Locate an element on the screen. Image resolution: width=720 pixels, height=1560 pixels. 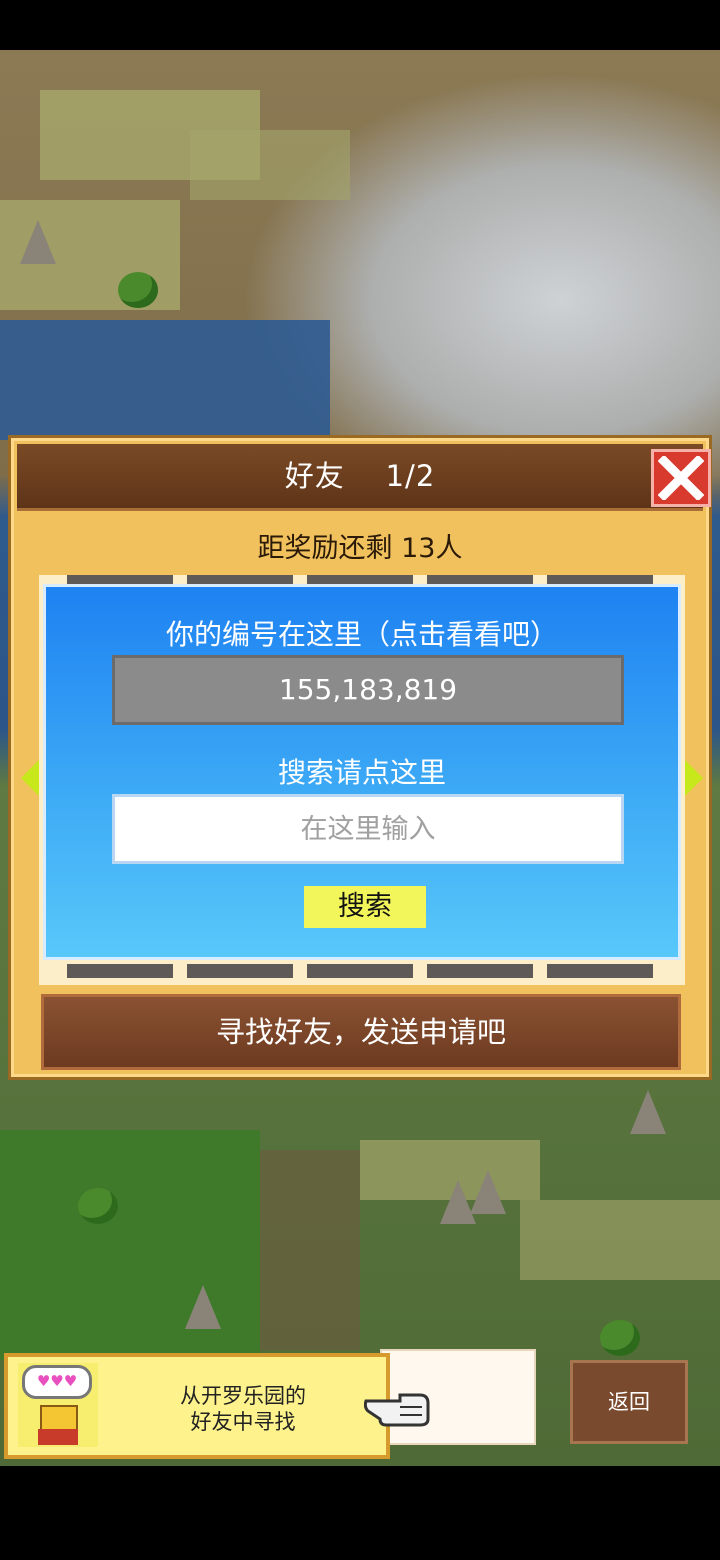
promo-text-line1: 从开罗乐园的 is located at coordinates (243, 1396).